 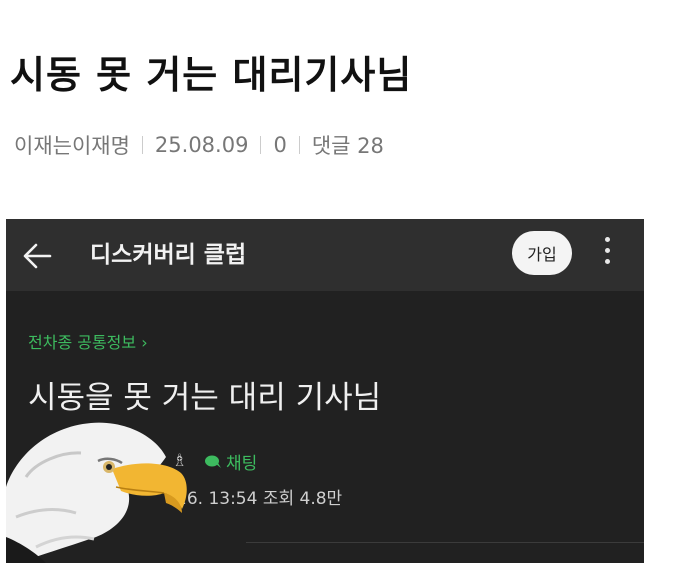 I want to click on kebab-menu-icon, so click(x=607, y=255).